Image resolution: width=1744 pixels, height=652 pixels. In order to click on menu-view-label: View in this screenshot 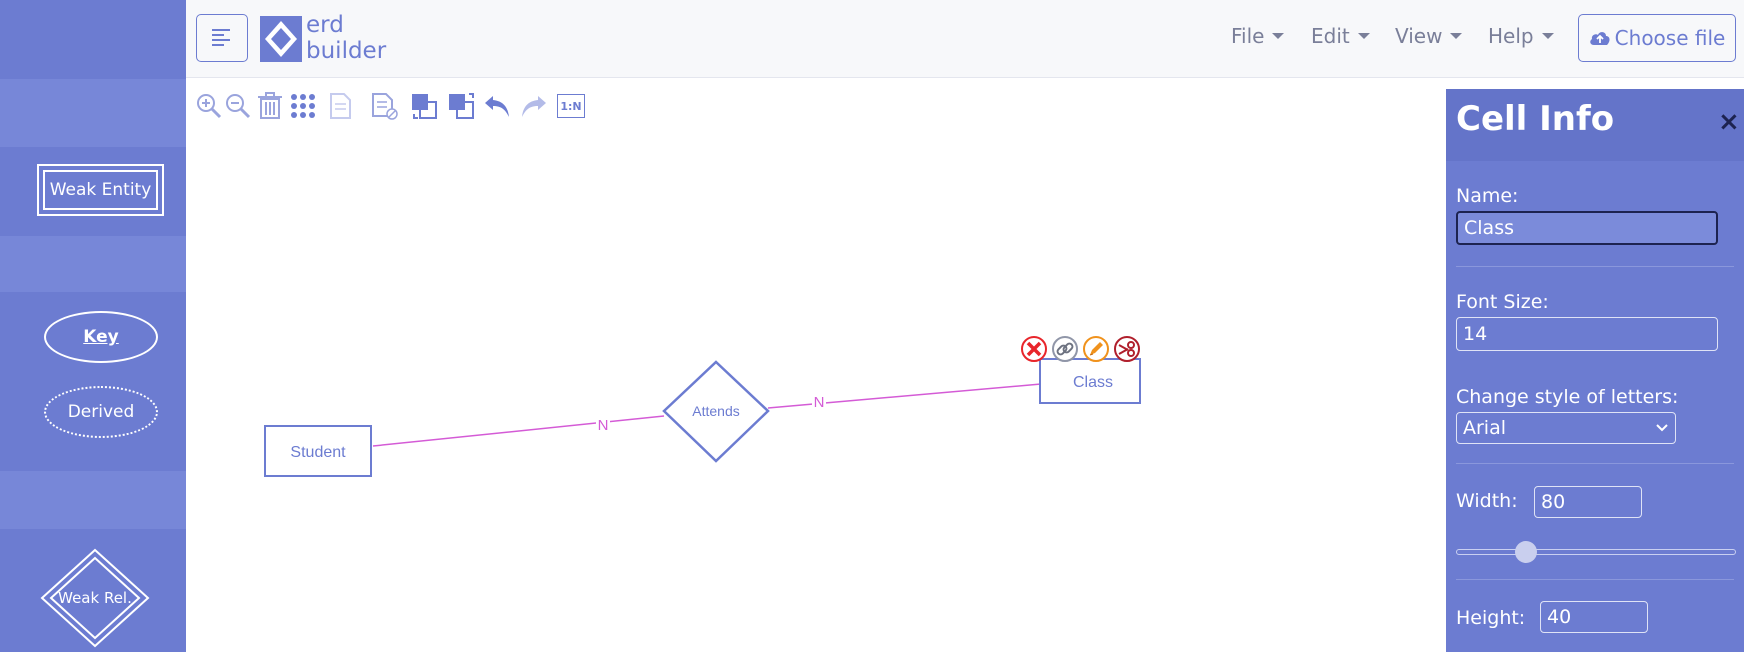, I will do `click(1419, 36)`.